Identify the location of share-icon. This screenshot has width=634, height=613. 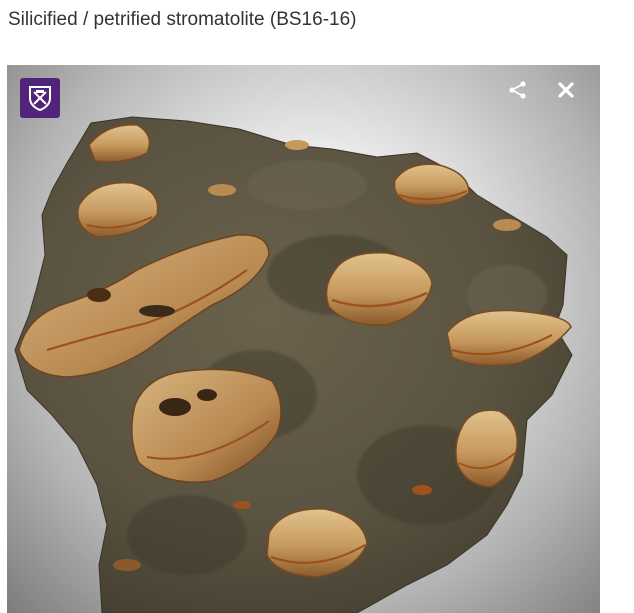
(517, 90).